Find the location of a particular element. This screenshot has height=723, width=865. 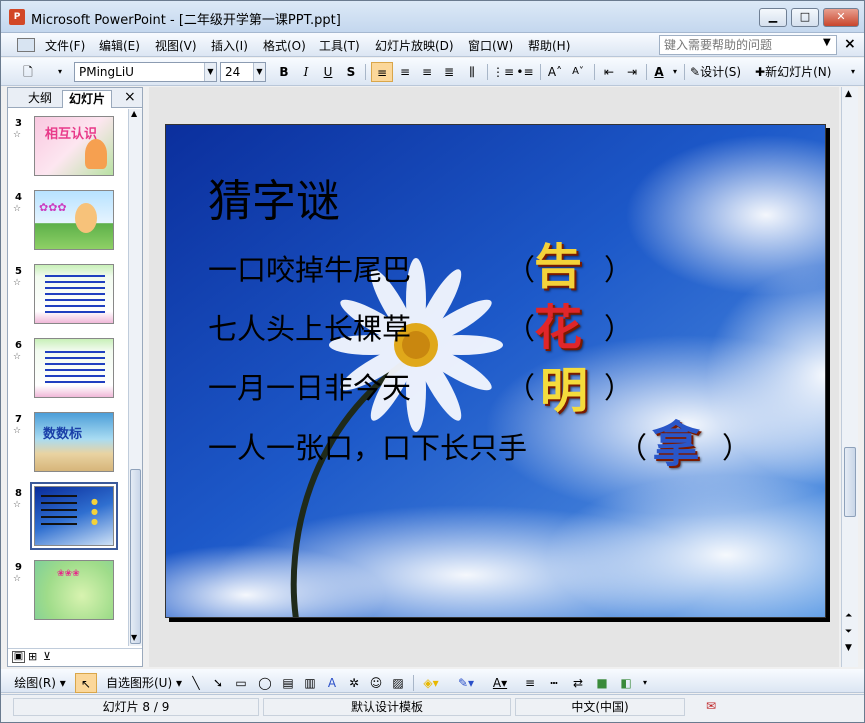

close-pane-icon: × is located at coordinates (130, 97).